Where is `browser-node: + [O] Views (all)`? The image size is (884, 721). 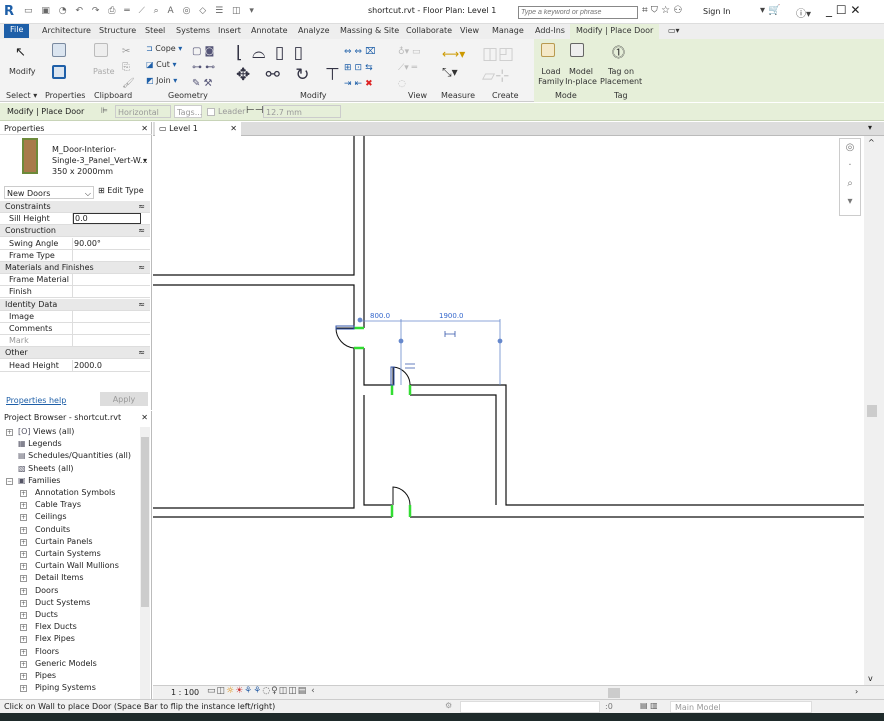 browser-node: + [O] Views (all) is located at coordinates (40, 431).